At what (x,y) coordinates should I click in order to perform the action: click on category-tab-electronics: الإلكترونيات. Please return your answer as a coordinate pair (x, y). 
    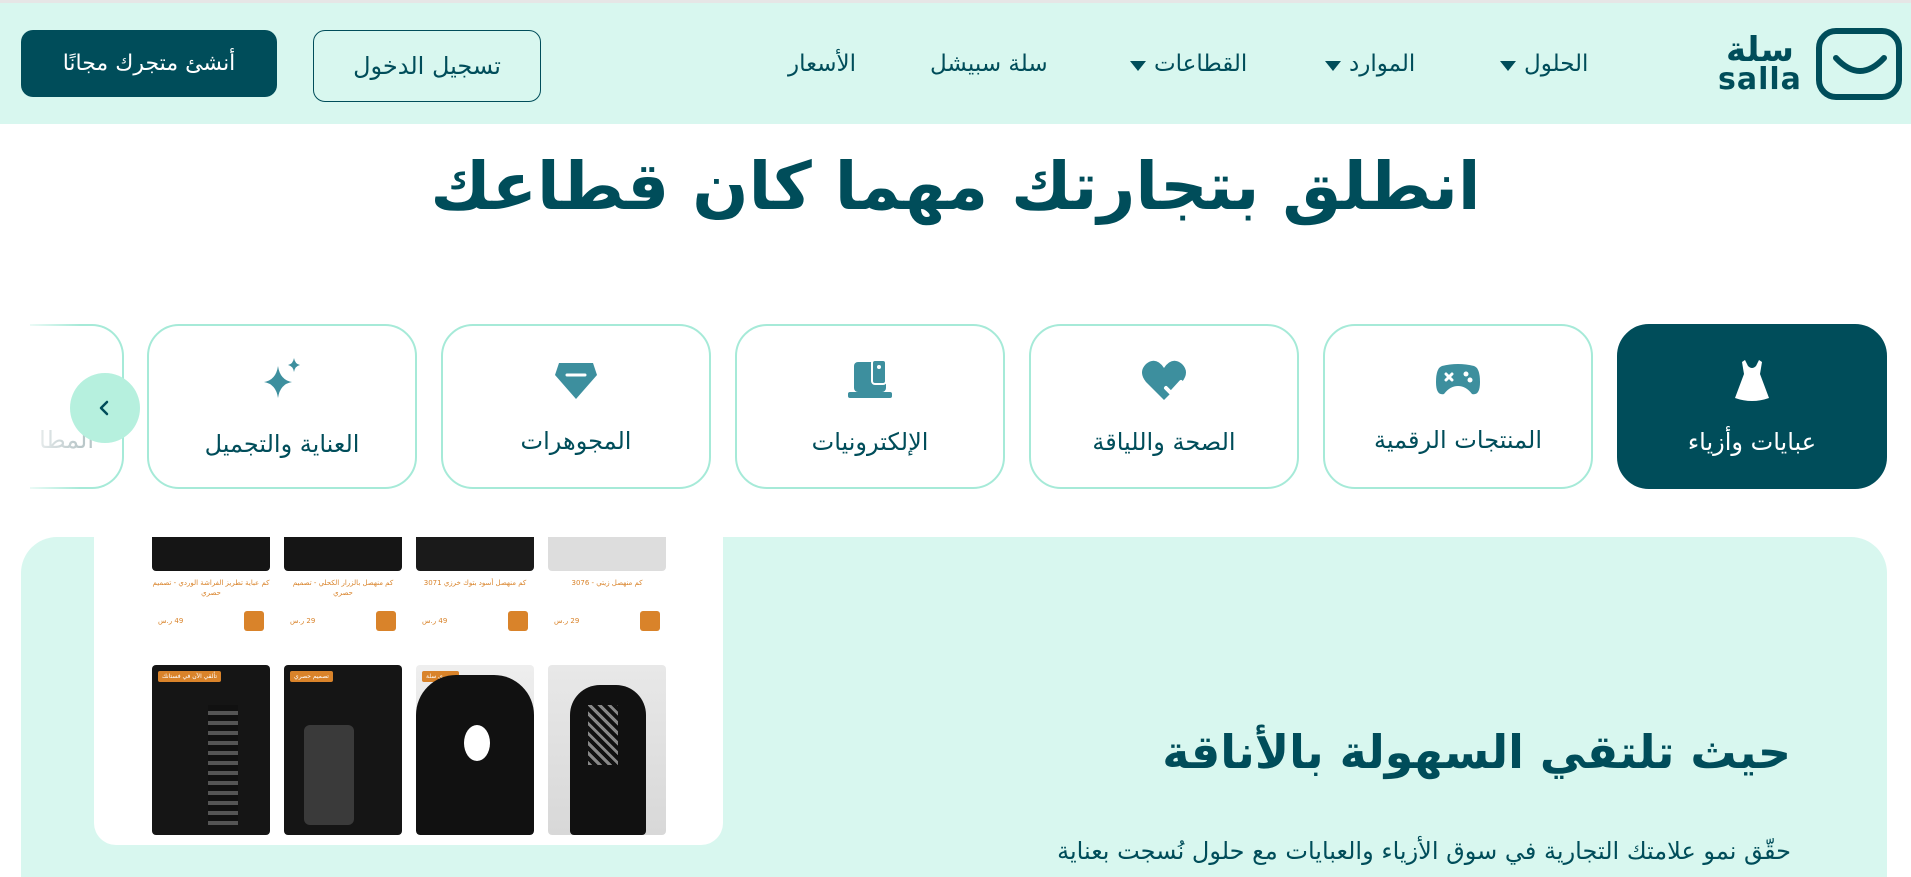
    Looking at the image, I should click on (870, 406).